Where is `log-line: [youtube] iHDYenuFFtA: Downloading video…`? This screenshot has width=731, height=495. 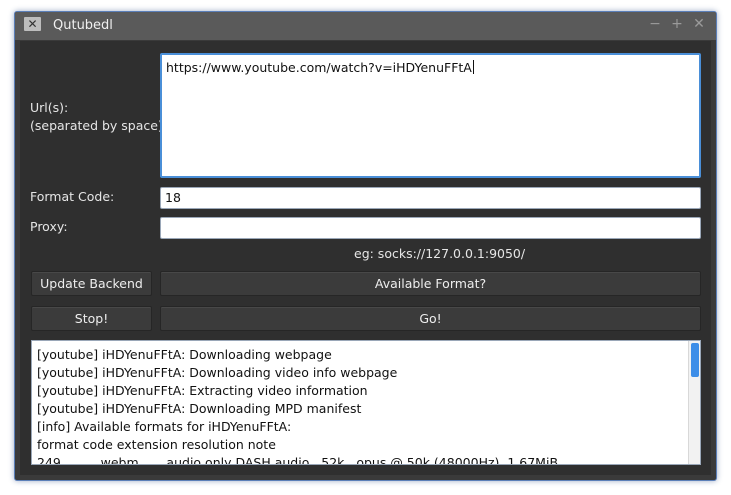 log-line: [youtube] iHDYenuFFtA: Downloading video… is located at coordinates (217, 372).